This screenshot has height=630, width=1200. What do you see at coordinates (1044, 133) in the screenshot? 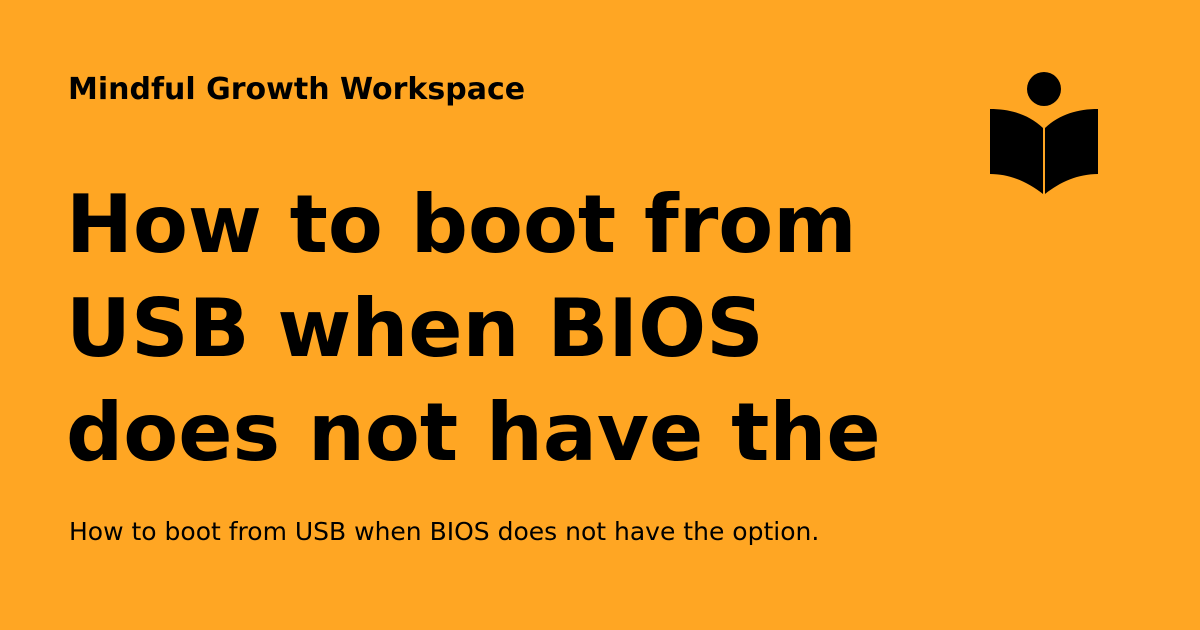
I see `reader-book-icon` at bounding box center [1044, 133].